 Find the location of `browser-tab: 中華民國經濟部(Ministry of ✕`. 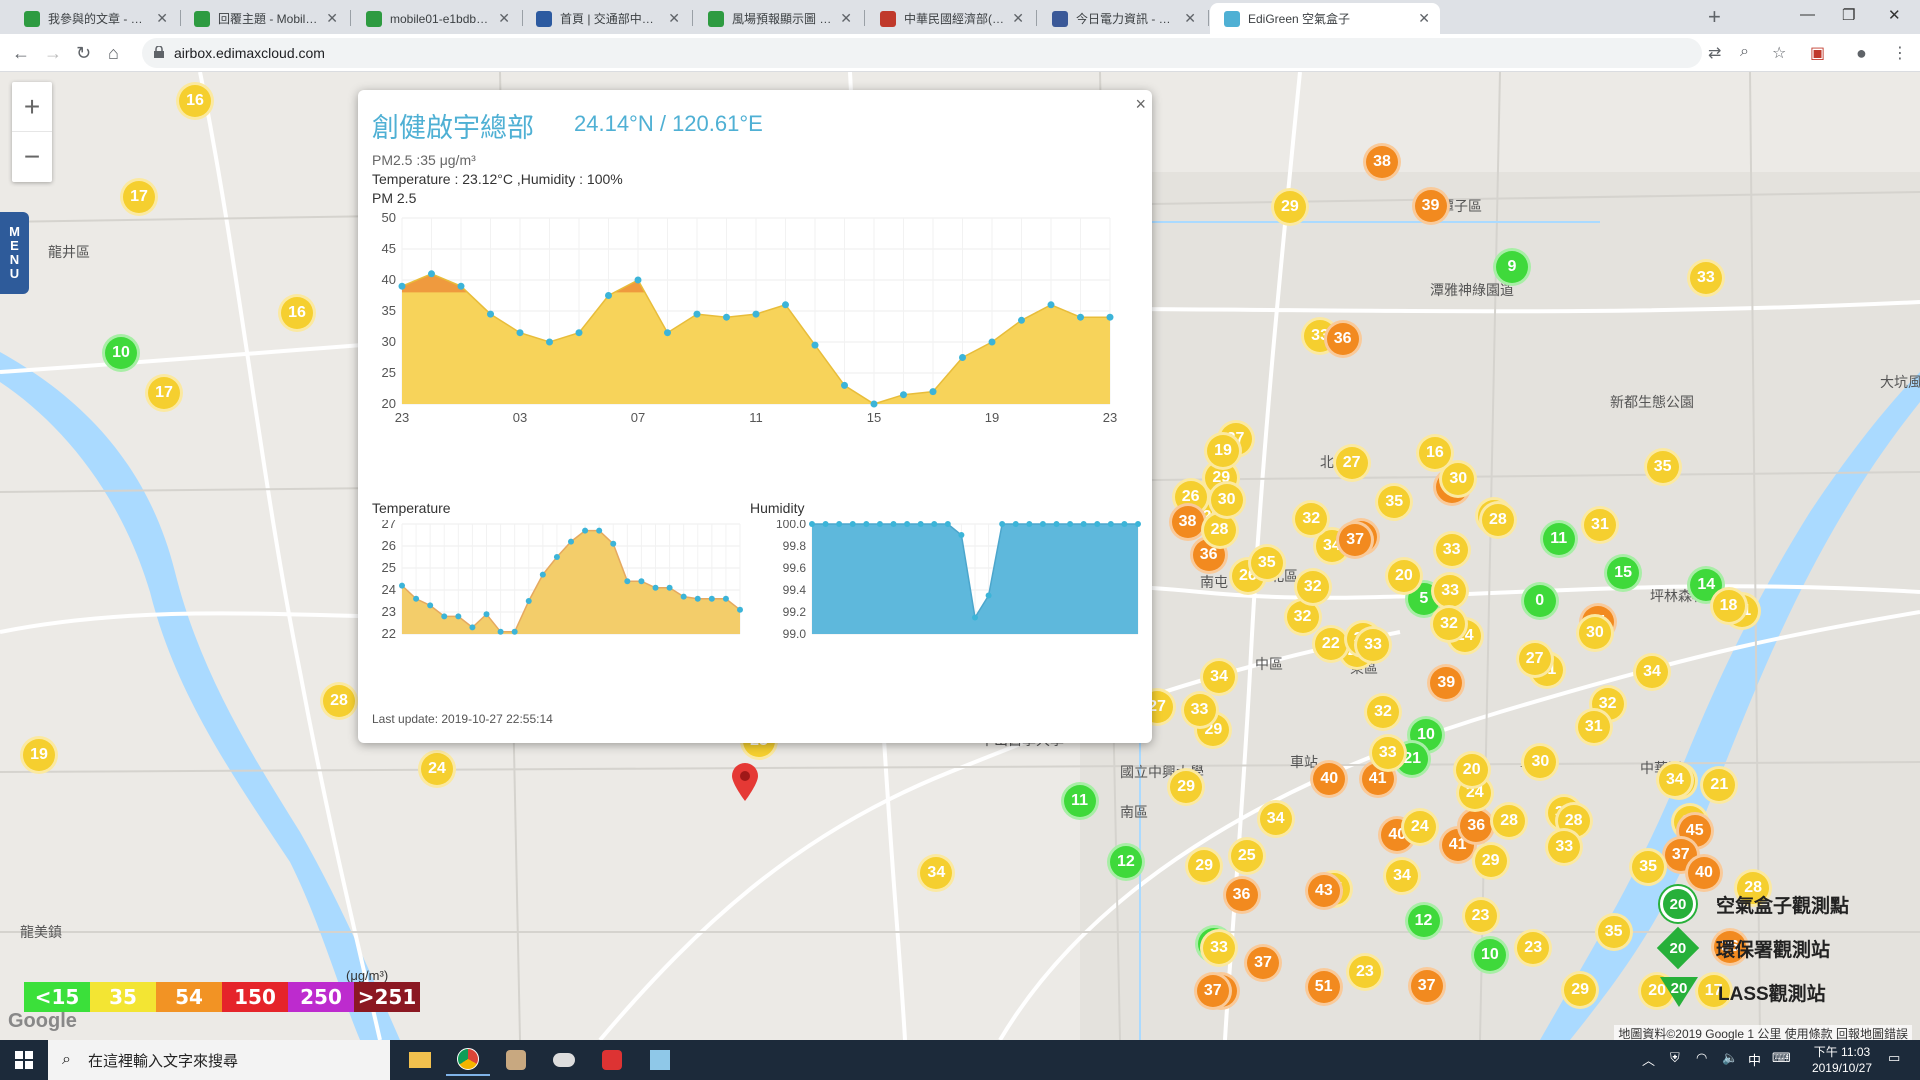

browser-tab: 中華民國經濟部(Ministry of ✕ is located at coordinates (950, 18).